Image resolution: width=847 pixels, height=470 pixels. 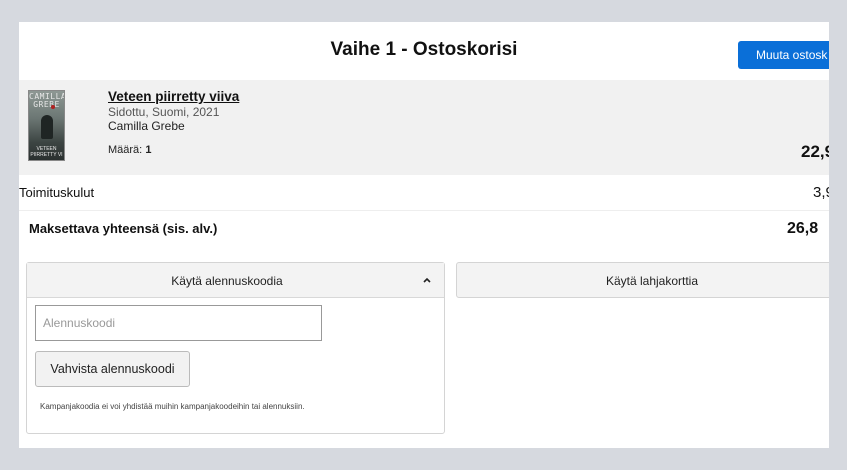 What do you see at coordinates (173, 96) in the screenshot?
I see `item-title-link: Veteen piirretty viiva` at bounding box center [173, 96].